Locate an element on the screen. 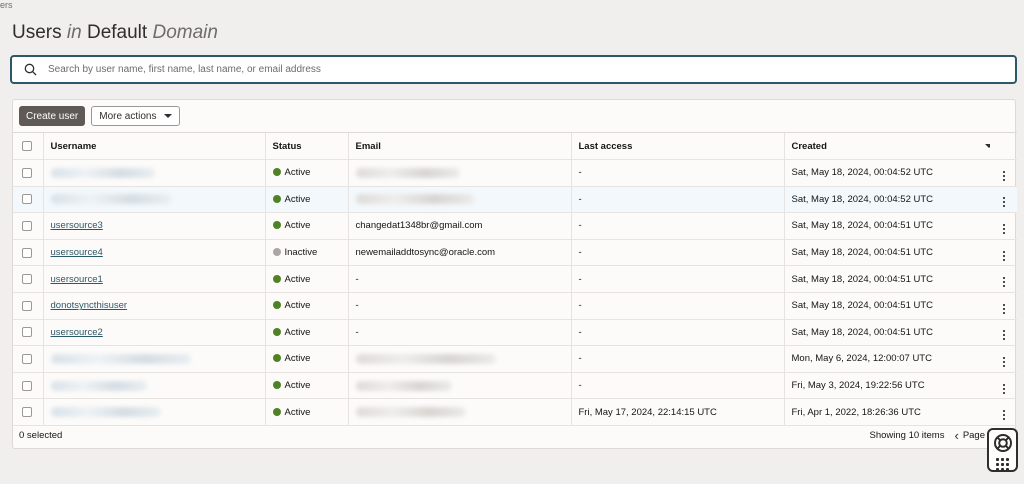 The image size is (1024, 484). more-actions-label: More actions is located at coordinates (128, 116).